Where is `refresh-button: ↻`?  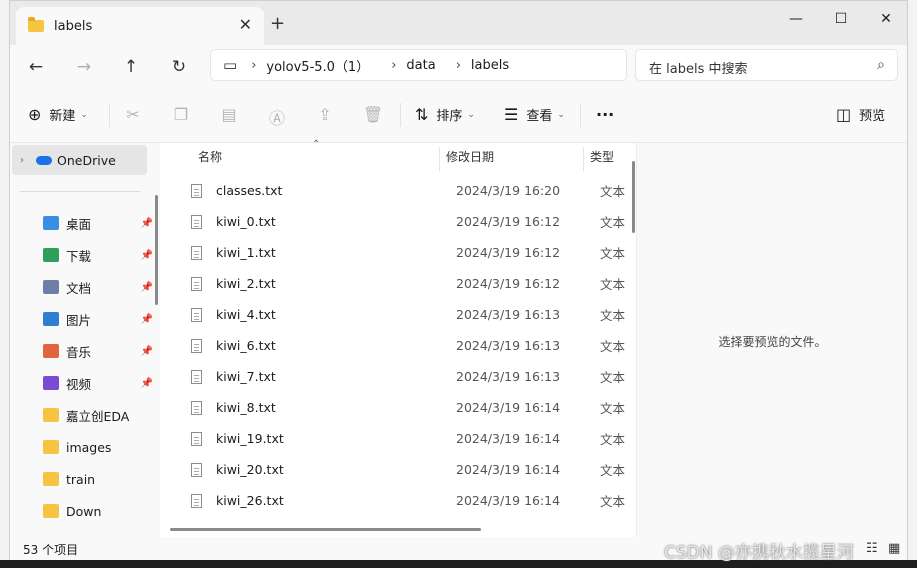 refresh-button: ↻ is located at coordinates (179, 67).